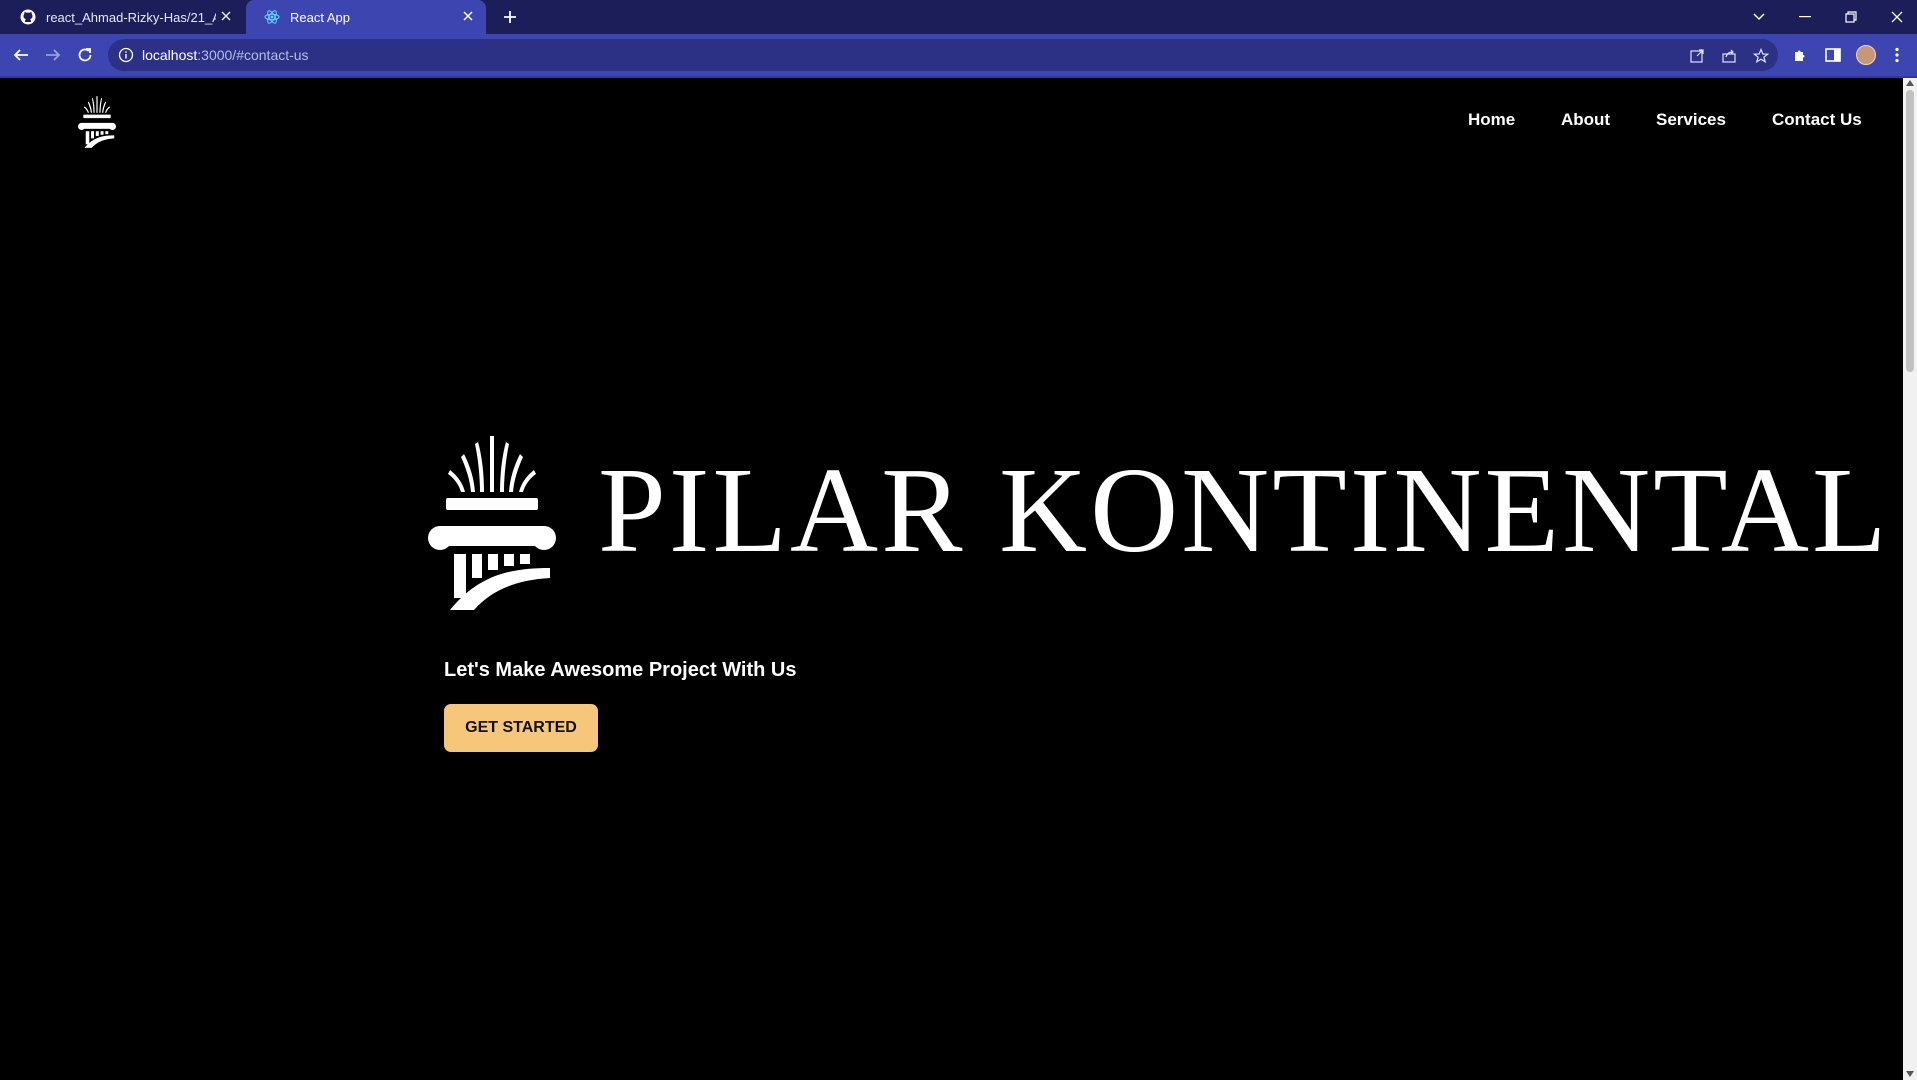 This screenshot has width=1917, height=1080. What do you see at coordinates (492, 523) in the screenshot?
I see `hero-pillar-logo` at bounding box center [492, 523].